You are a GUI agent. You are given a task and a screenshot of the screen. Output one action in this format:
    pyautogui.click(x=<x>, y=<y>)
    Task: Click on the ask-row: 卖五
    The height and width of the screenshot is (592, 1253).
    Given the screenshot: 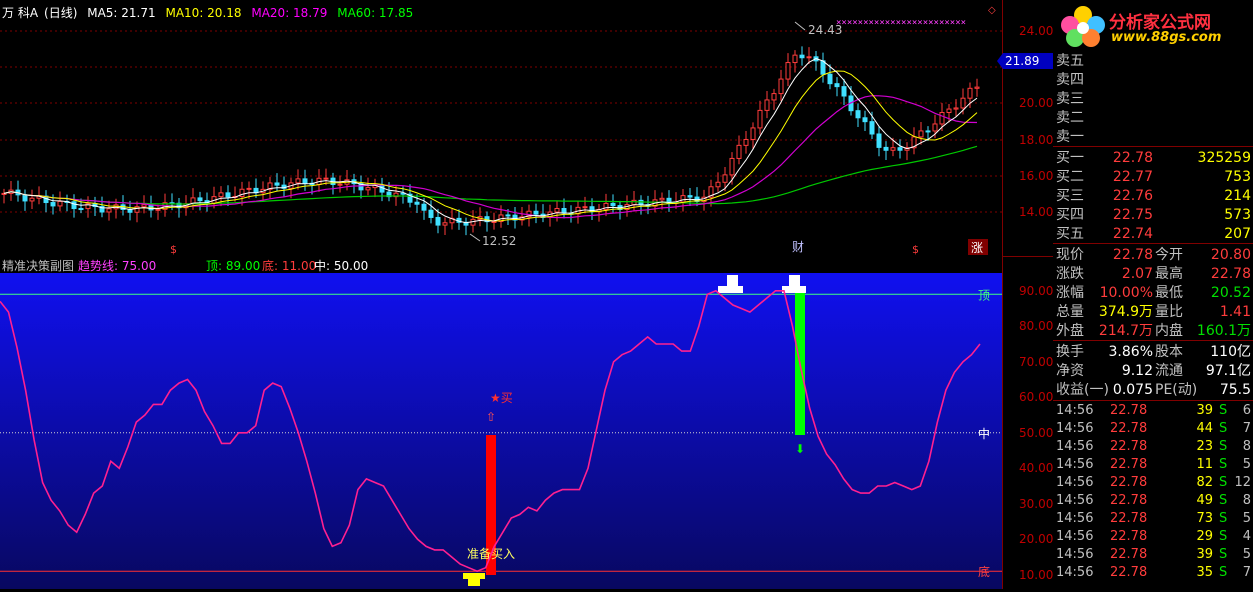 What is the action you would take?
    pyautogui.click(x=1153, y=61)
    